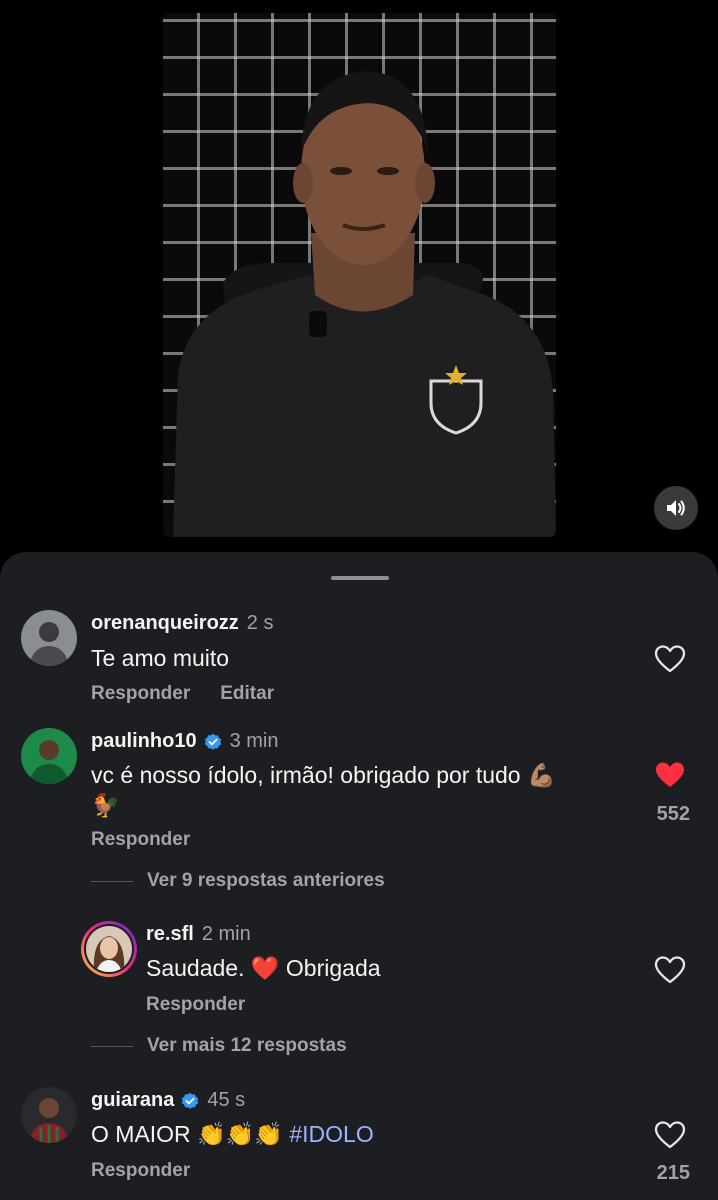 Image resolution: width=718 pixels, height=1200 pixels. I want to click on like-count: 552, so click(673, 814).